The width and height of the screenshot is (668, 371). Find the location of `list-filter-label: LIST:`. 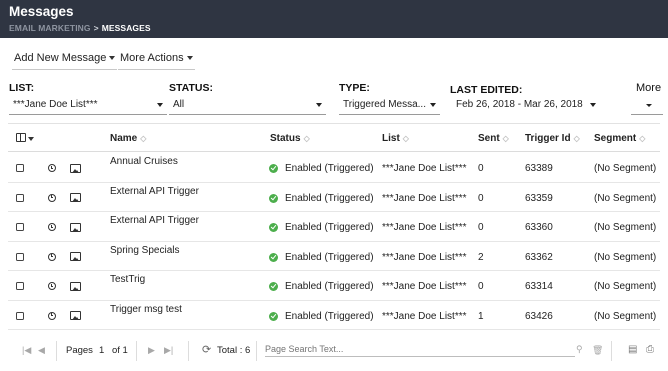

list-filter-label: LIST: is located at coordinates (22, 88).